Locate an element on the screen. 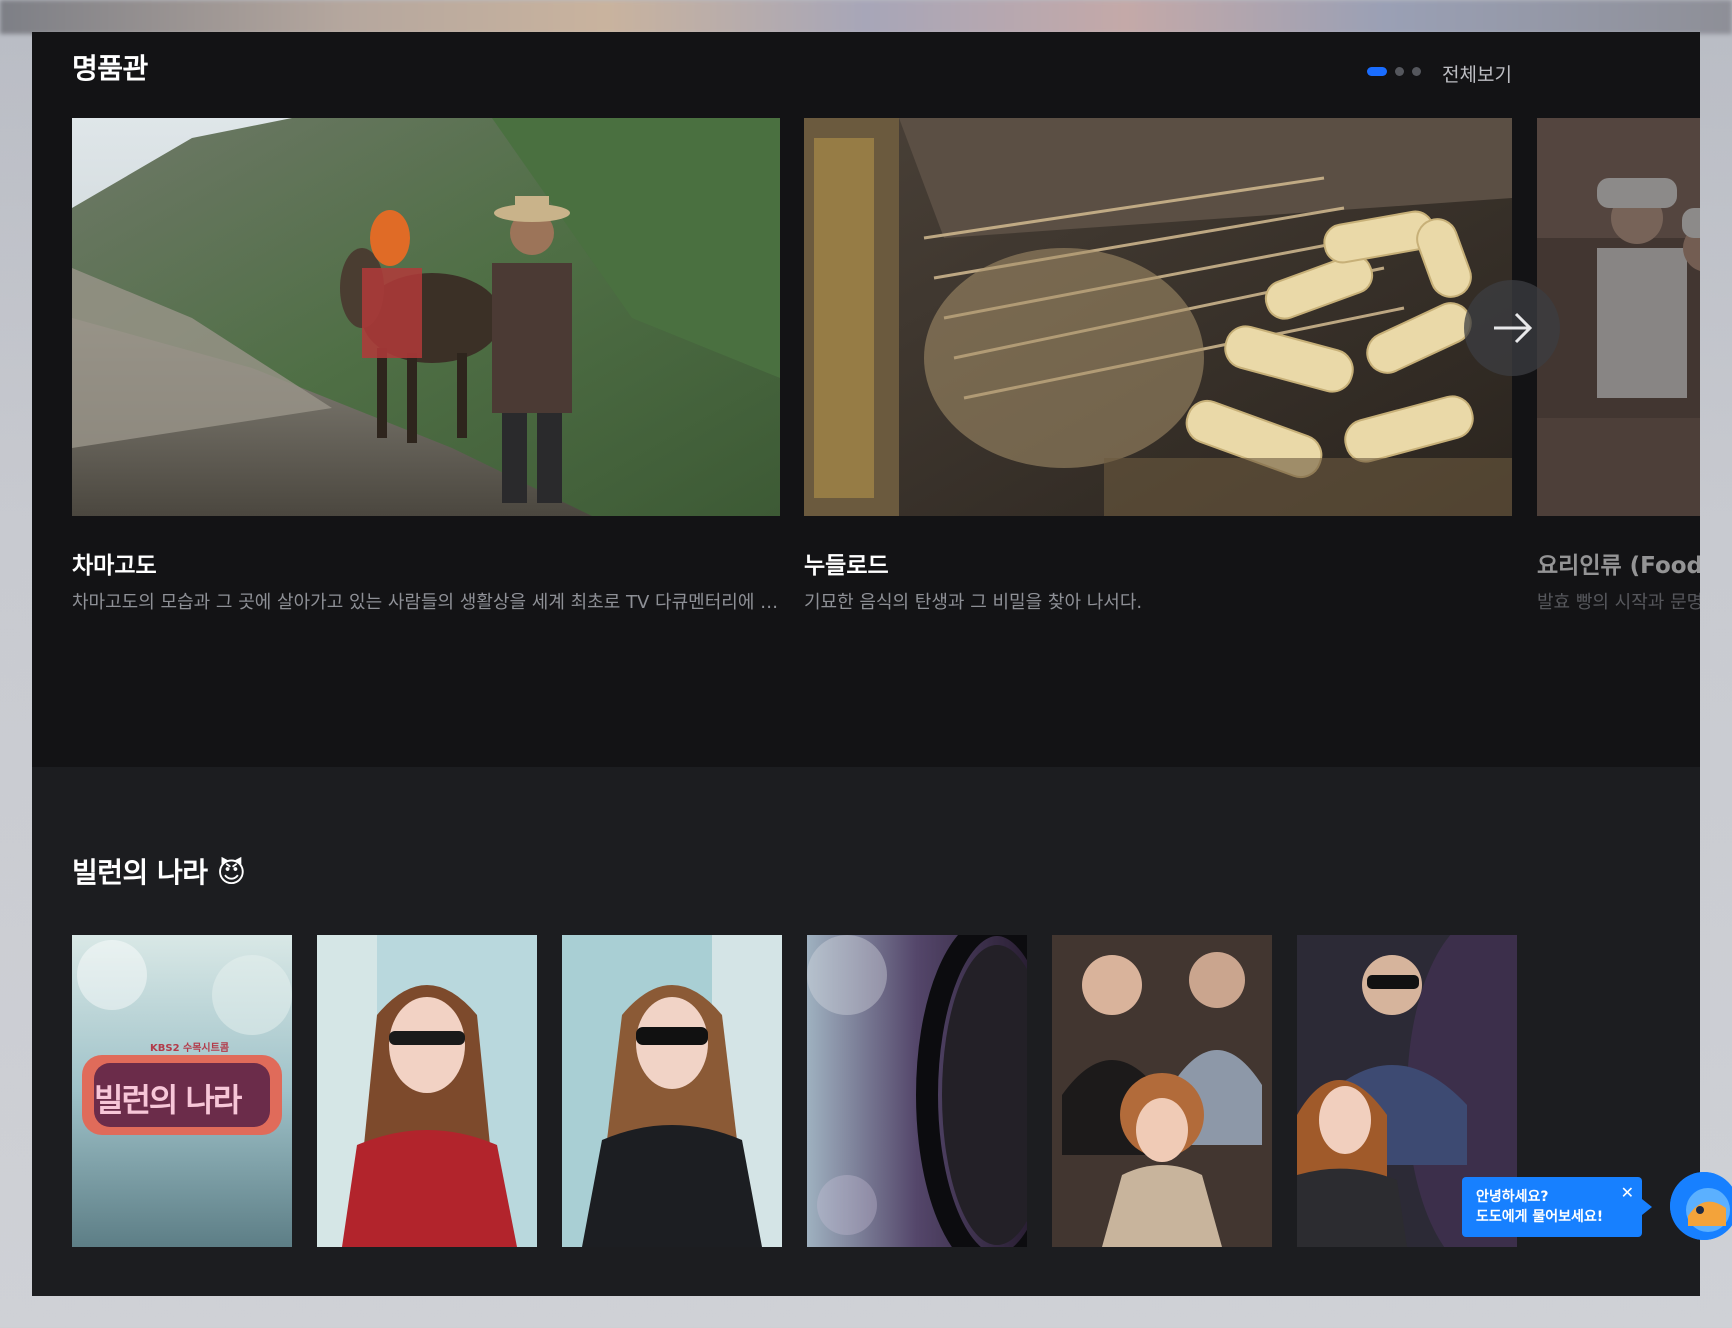 The image size is (1732, 1328). poster-image-woman-red is located at coordinates (427, 1091).